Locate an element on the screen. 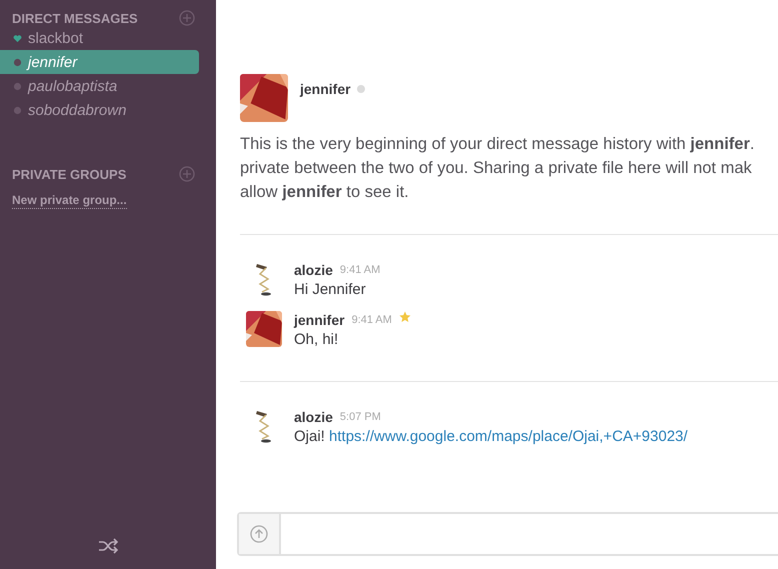 Image resolution: width=778 pixels, height=569 pixels. sidebar-item: jennifer is located at coordinates (99, 62).